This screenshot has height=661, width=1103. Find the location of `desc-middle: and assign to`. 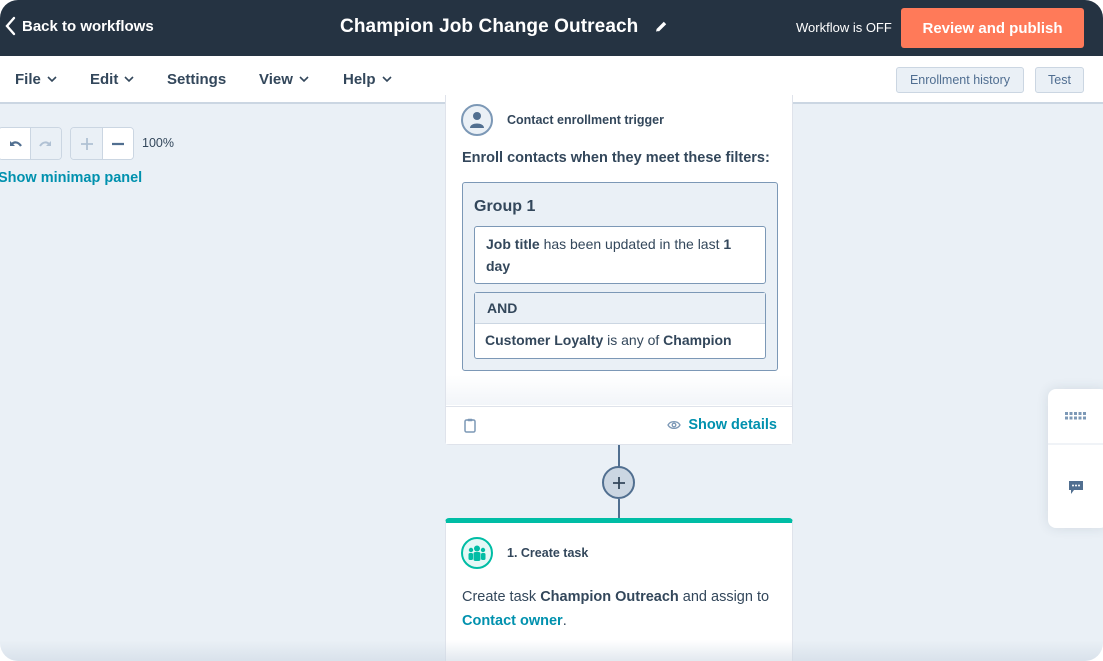

desc-middle: and assign to is located at coordinates (726, 597).